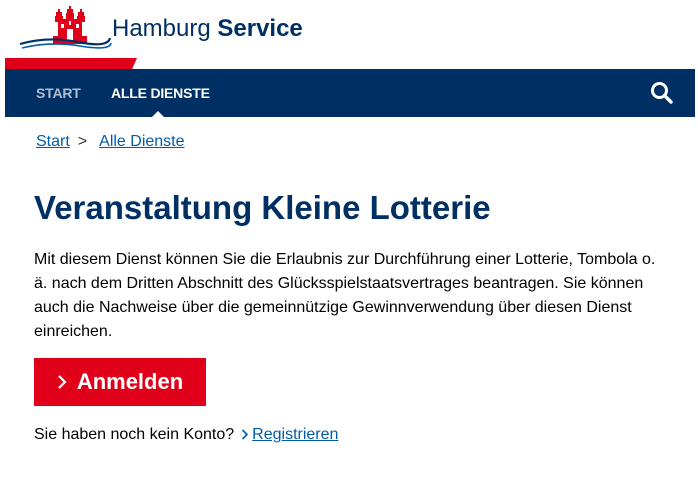  What do you see at coordinates (295, 434) in the screenshot?
I see `register-link: Registrieren` at bounding box center [295, 434].